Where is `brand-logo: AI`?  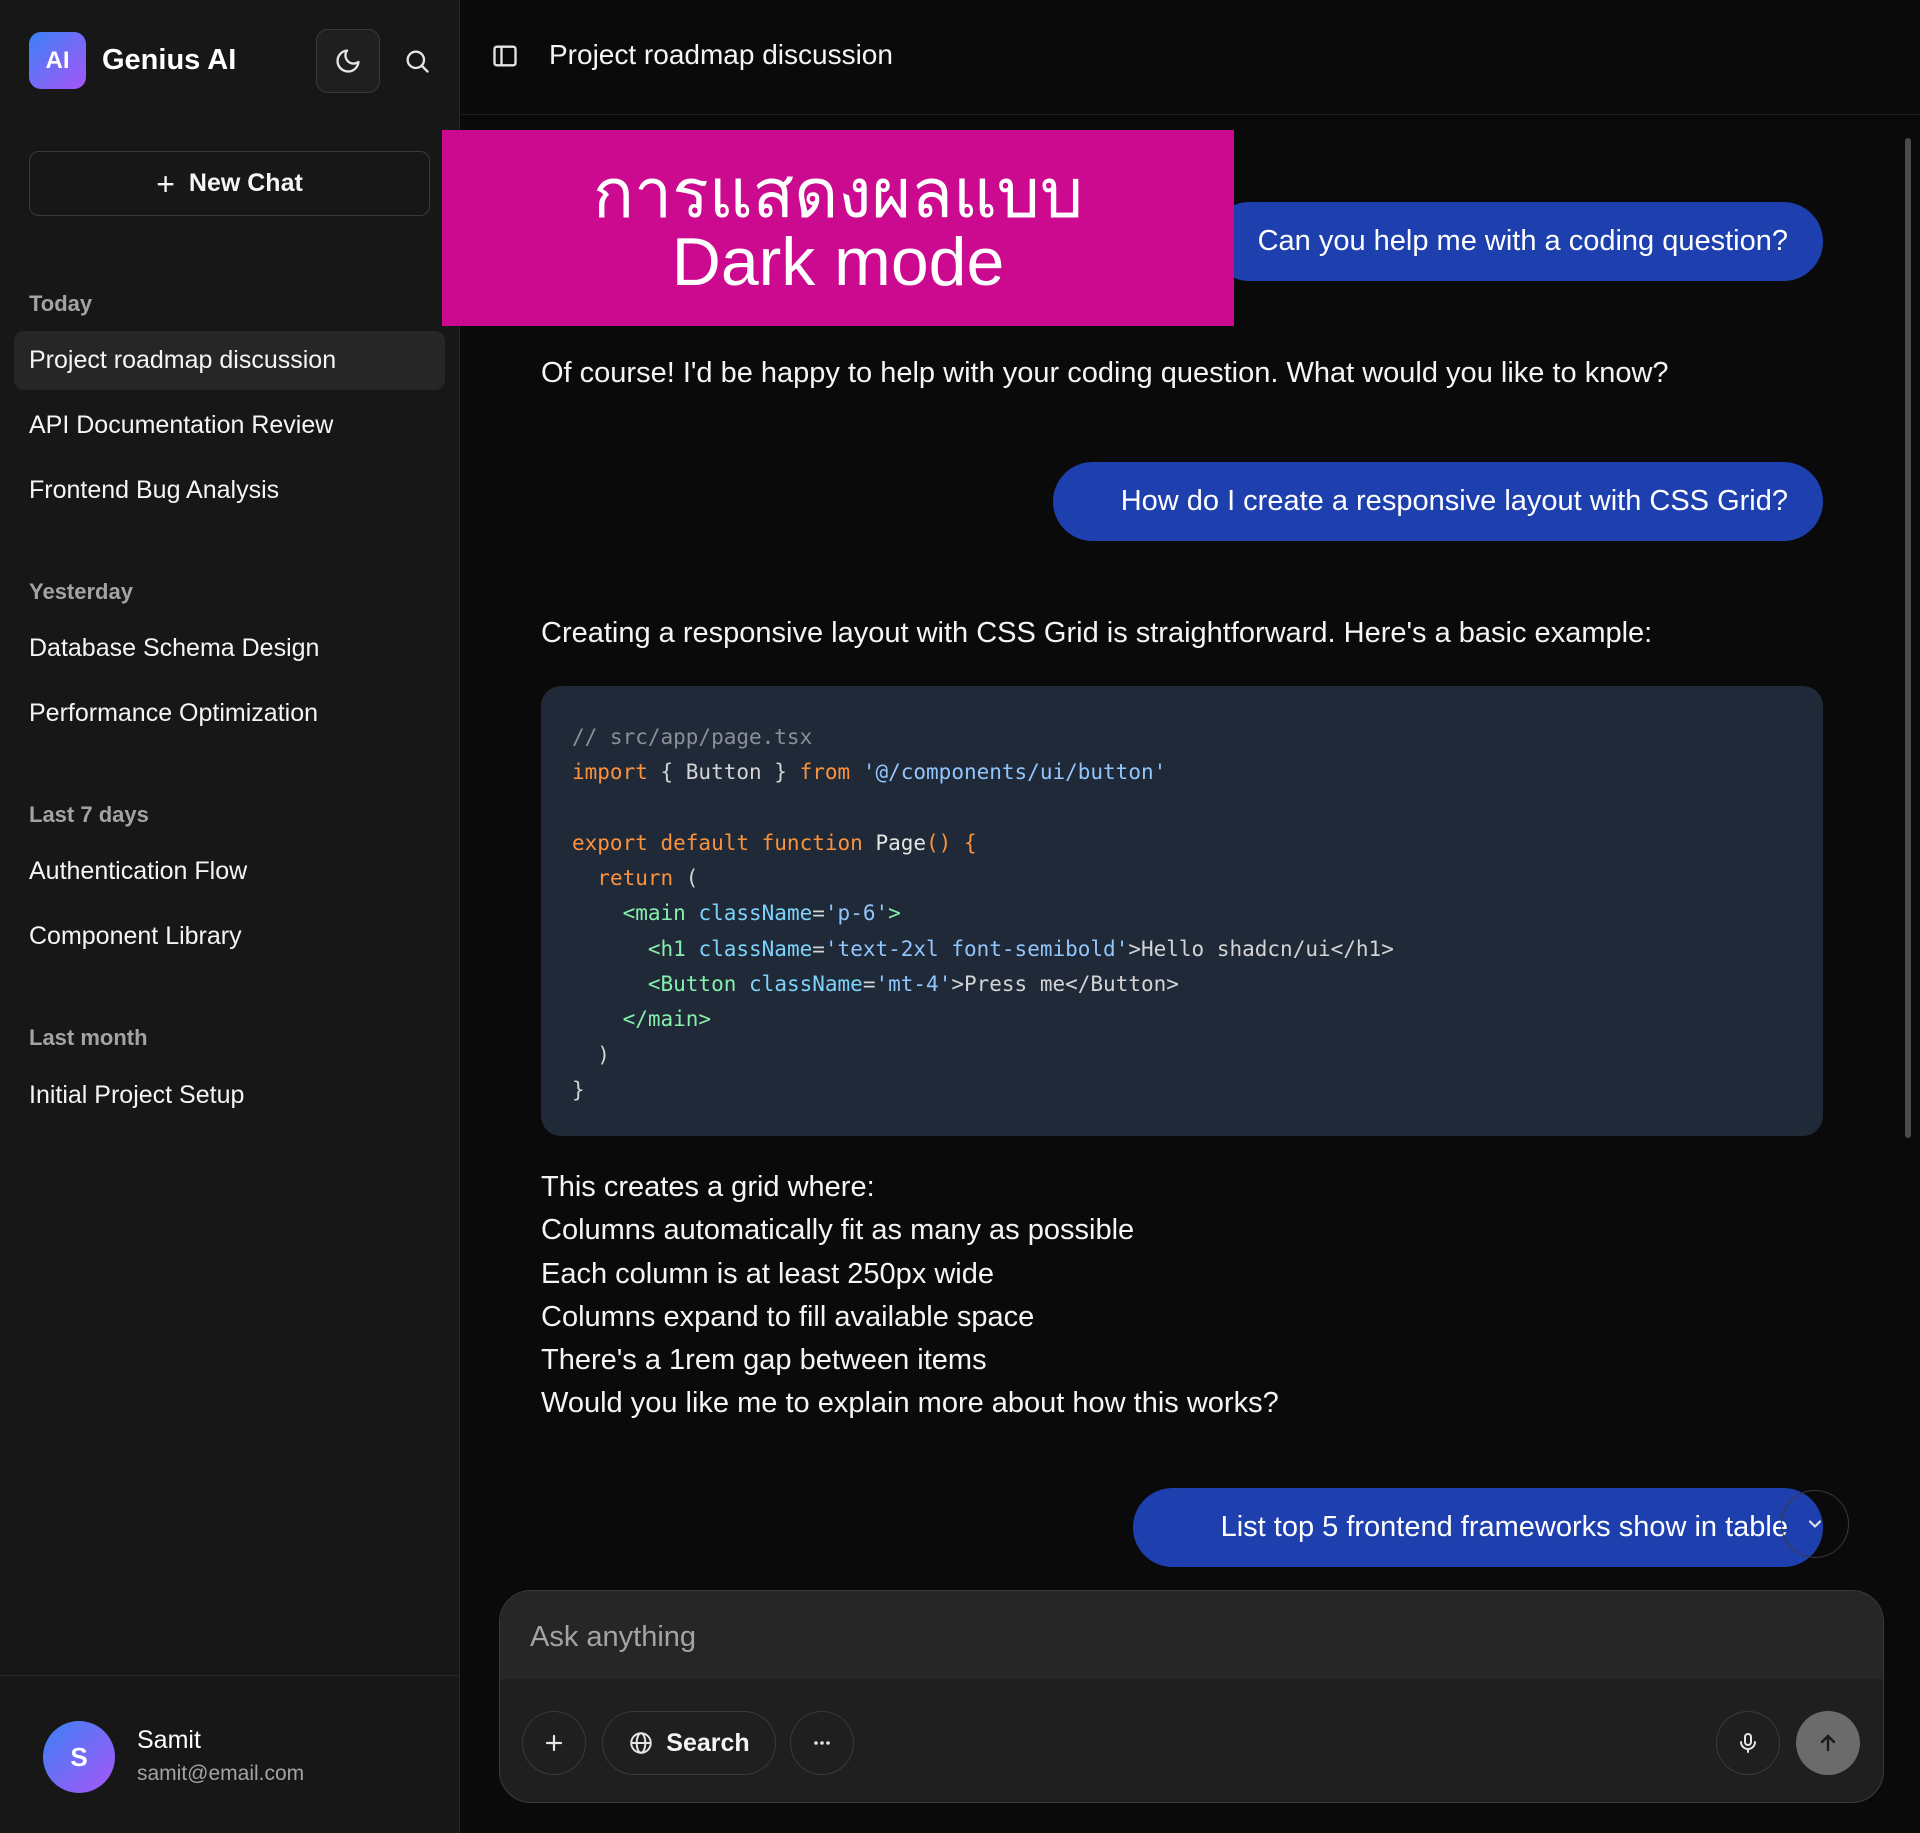 brand-logo: AI is located at coordinates (57, 60).